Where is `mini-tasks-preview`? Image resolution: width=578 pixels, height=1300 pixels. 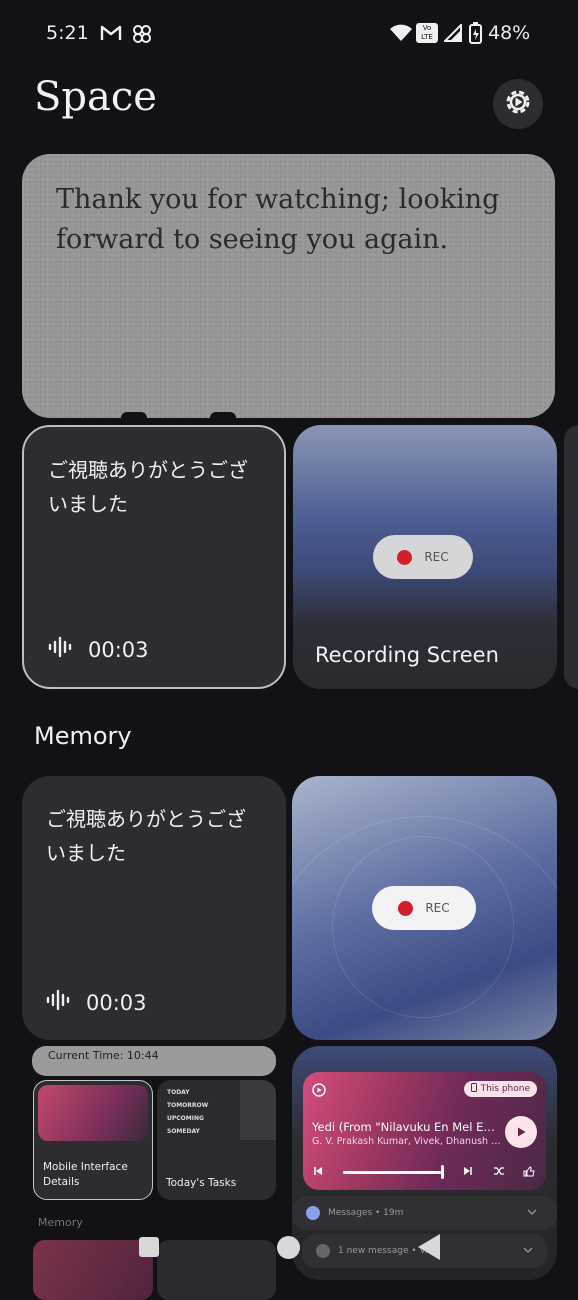
mini-tasks-preview is located at coordinates (216, 1270).